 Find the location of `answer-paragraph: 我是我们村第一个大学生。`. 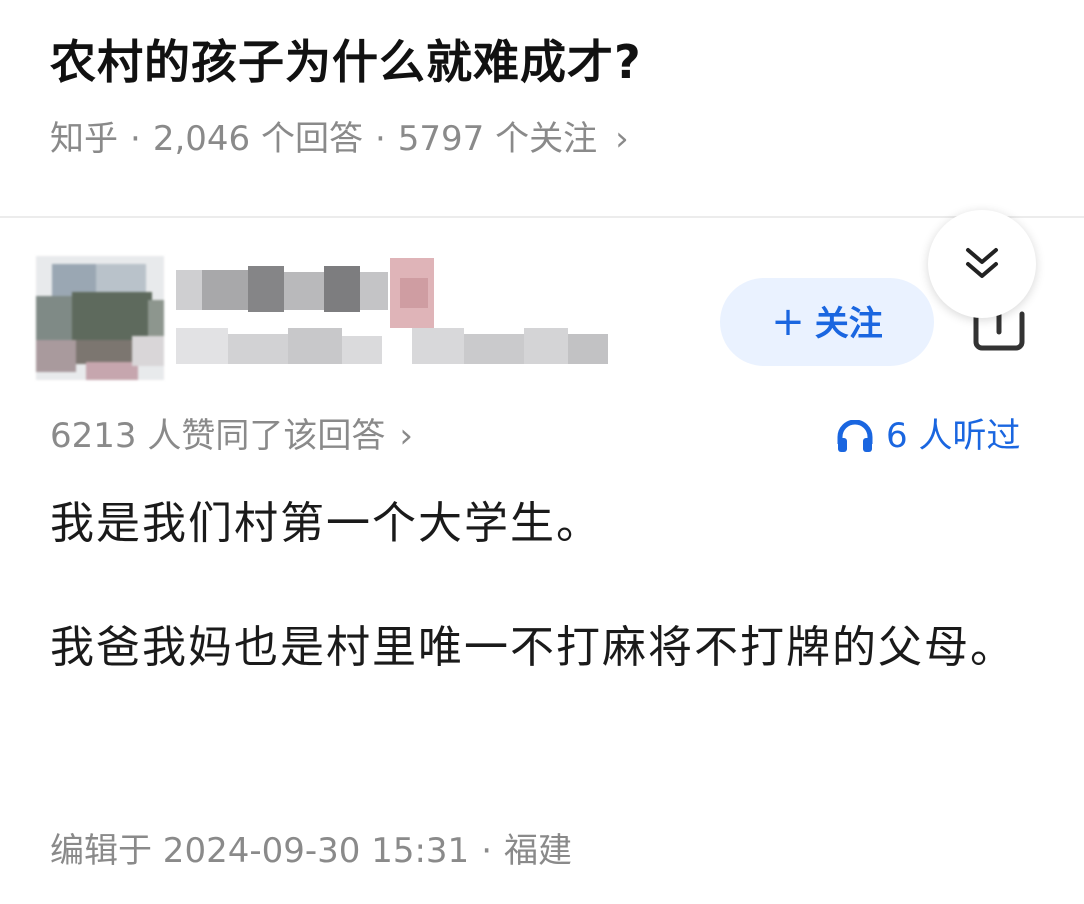

answer-paragraph: 我是我们村第一个大学生。 is located at coordinates (326, 523).